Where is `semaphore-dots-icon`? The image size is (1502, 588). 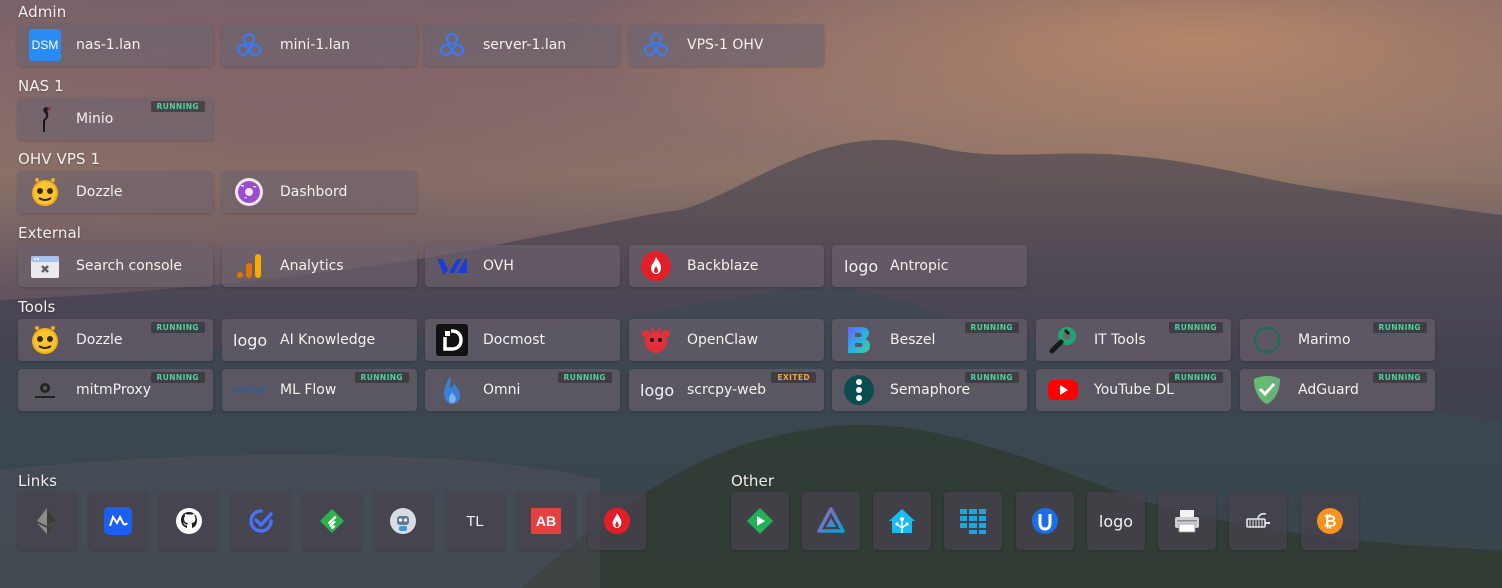
semaphore-dots-icon is located at coordinates (859, 390).